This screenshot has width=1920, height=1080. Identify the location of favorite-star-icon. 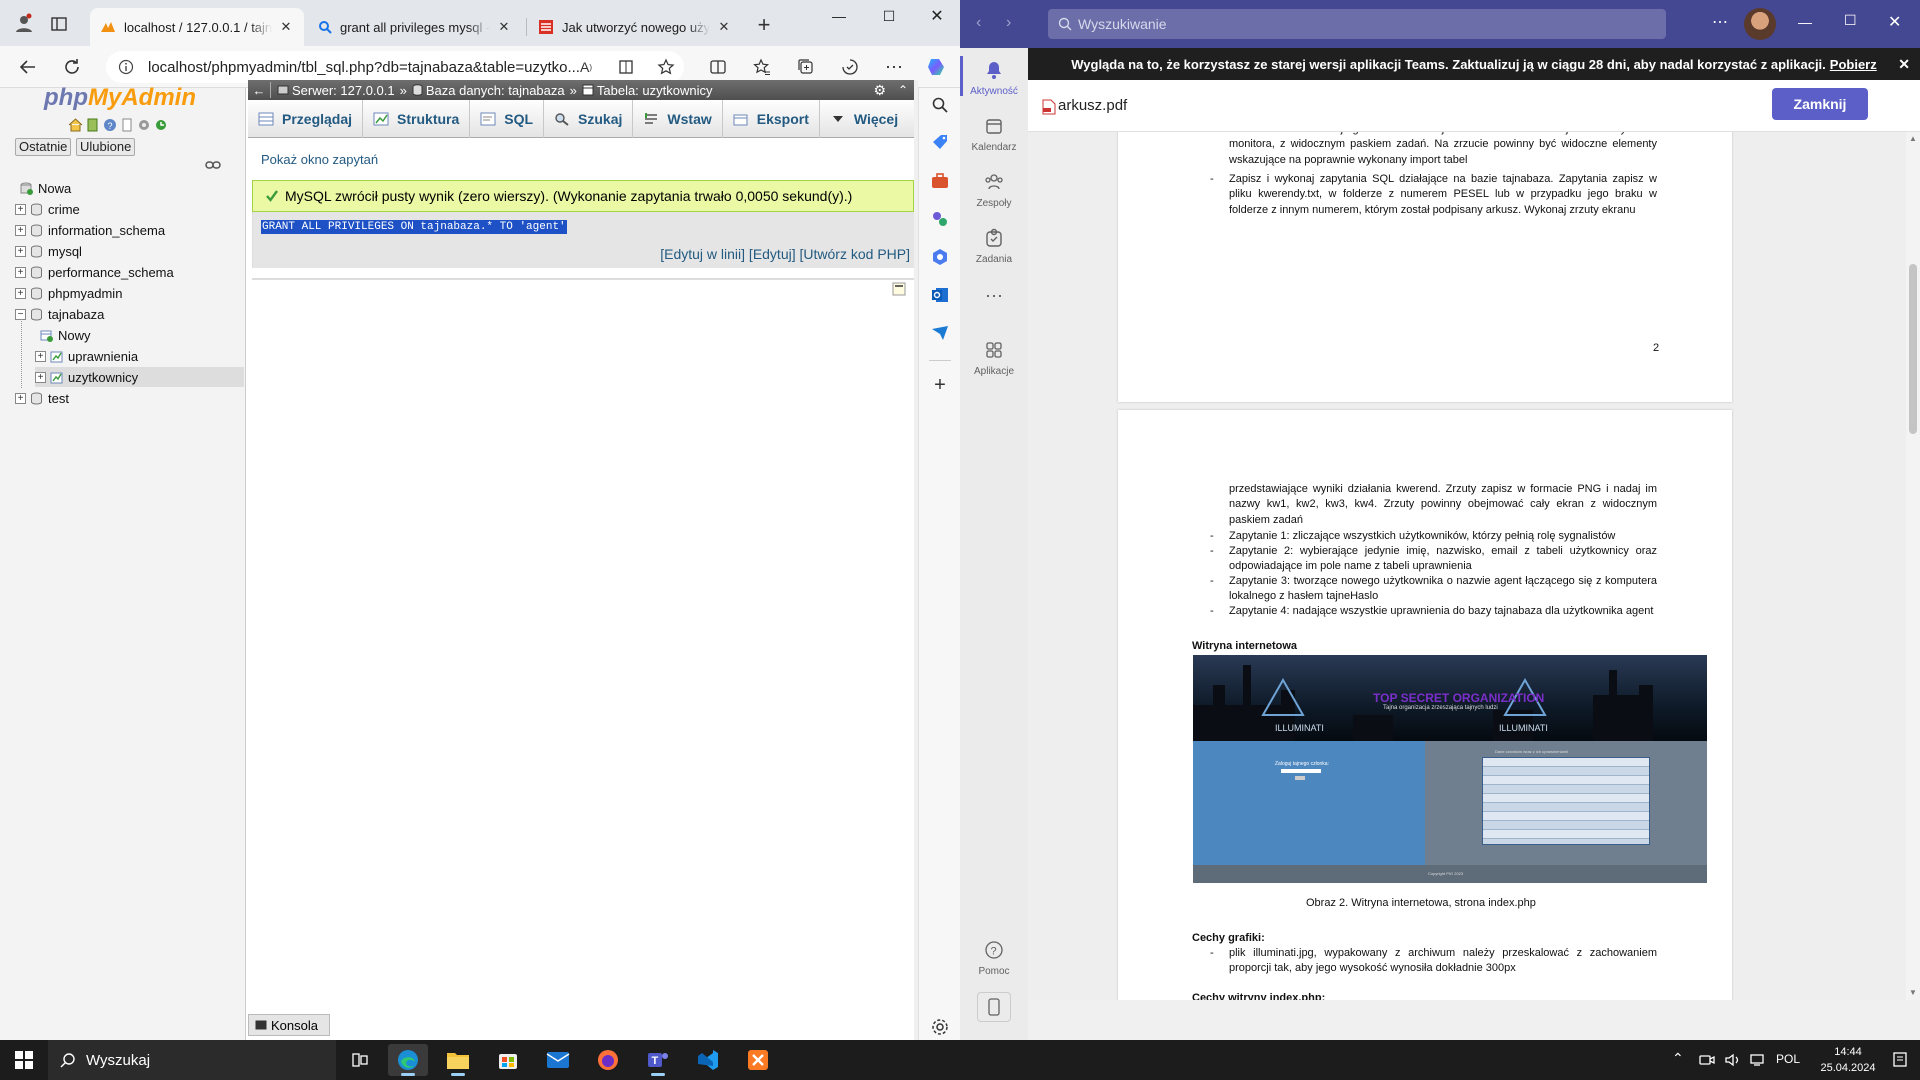
(666, 67).